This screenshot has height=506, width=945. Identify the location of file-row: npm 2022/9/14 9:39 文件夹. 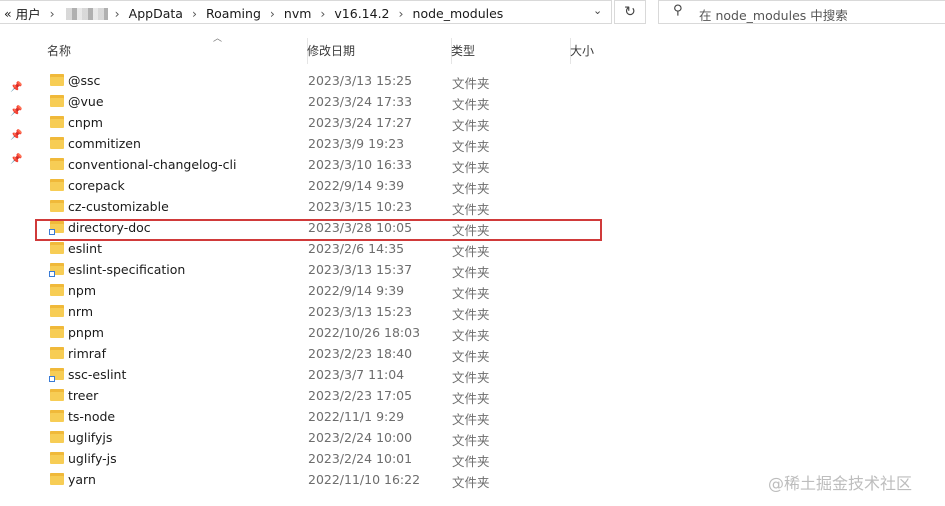
(472, 291).